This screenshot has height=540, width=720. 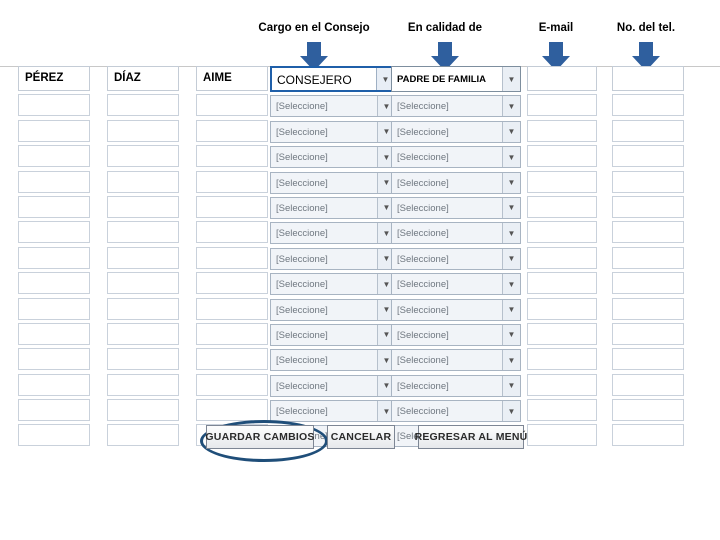 What do you see at coordinates (333, 79) in the screenshot?
I see `cargo-select: CONSEJERO ▼` at bounding box center [333, 79].